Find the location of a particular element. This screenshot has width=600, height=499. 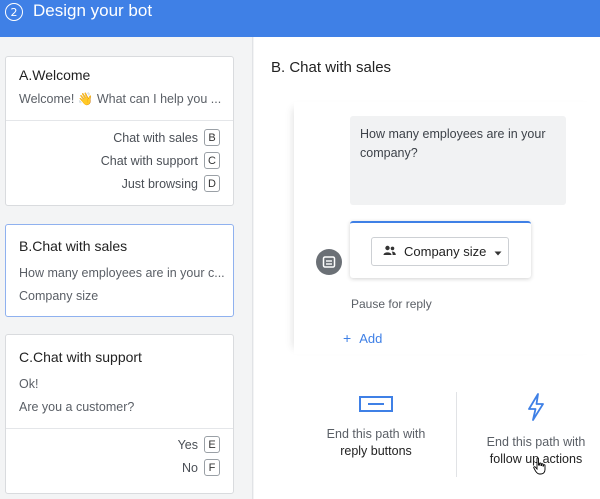

lightning-icon is located at coordinates (530, 409).